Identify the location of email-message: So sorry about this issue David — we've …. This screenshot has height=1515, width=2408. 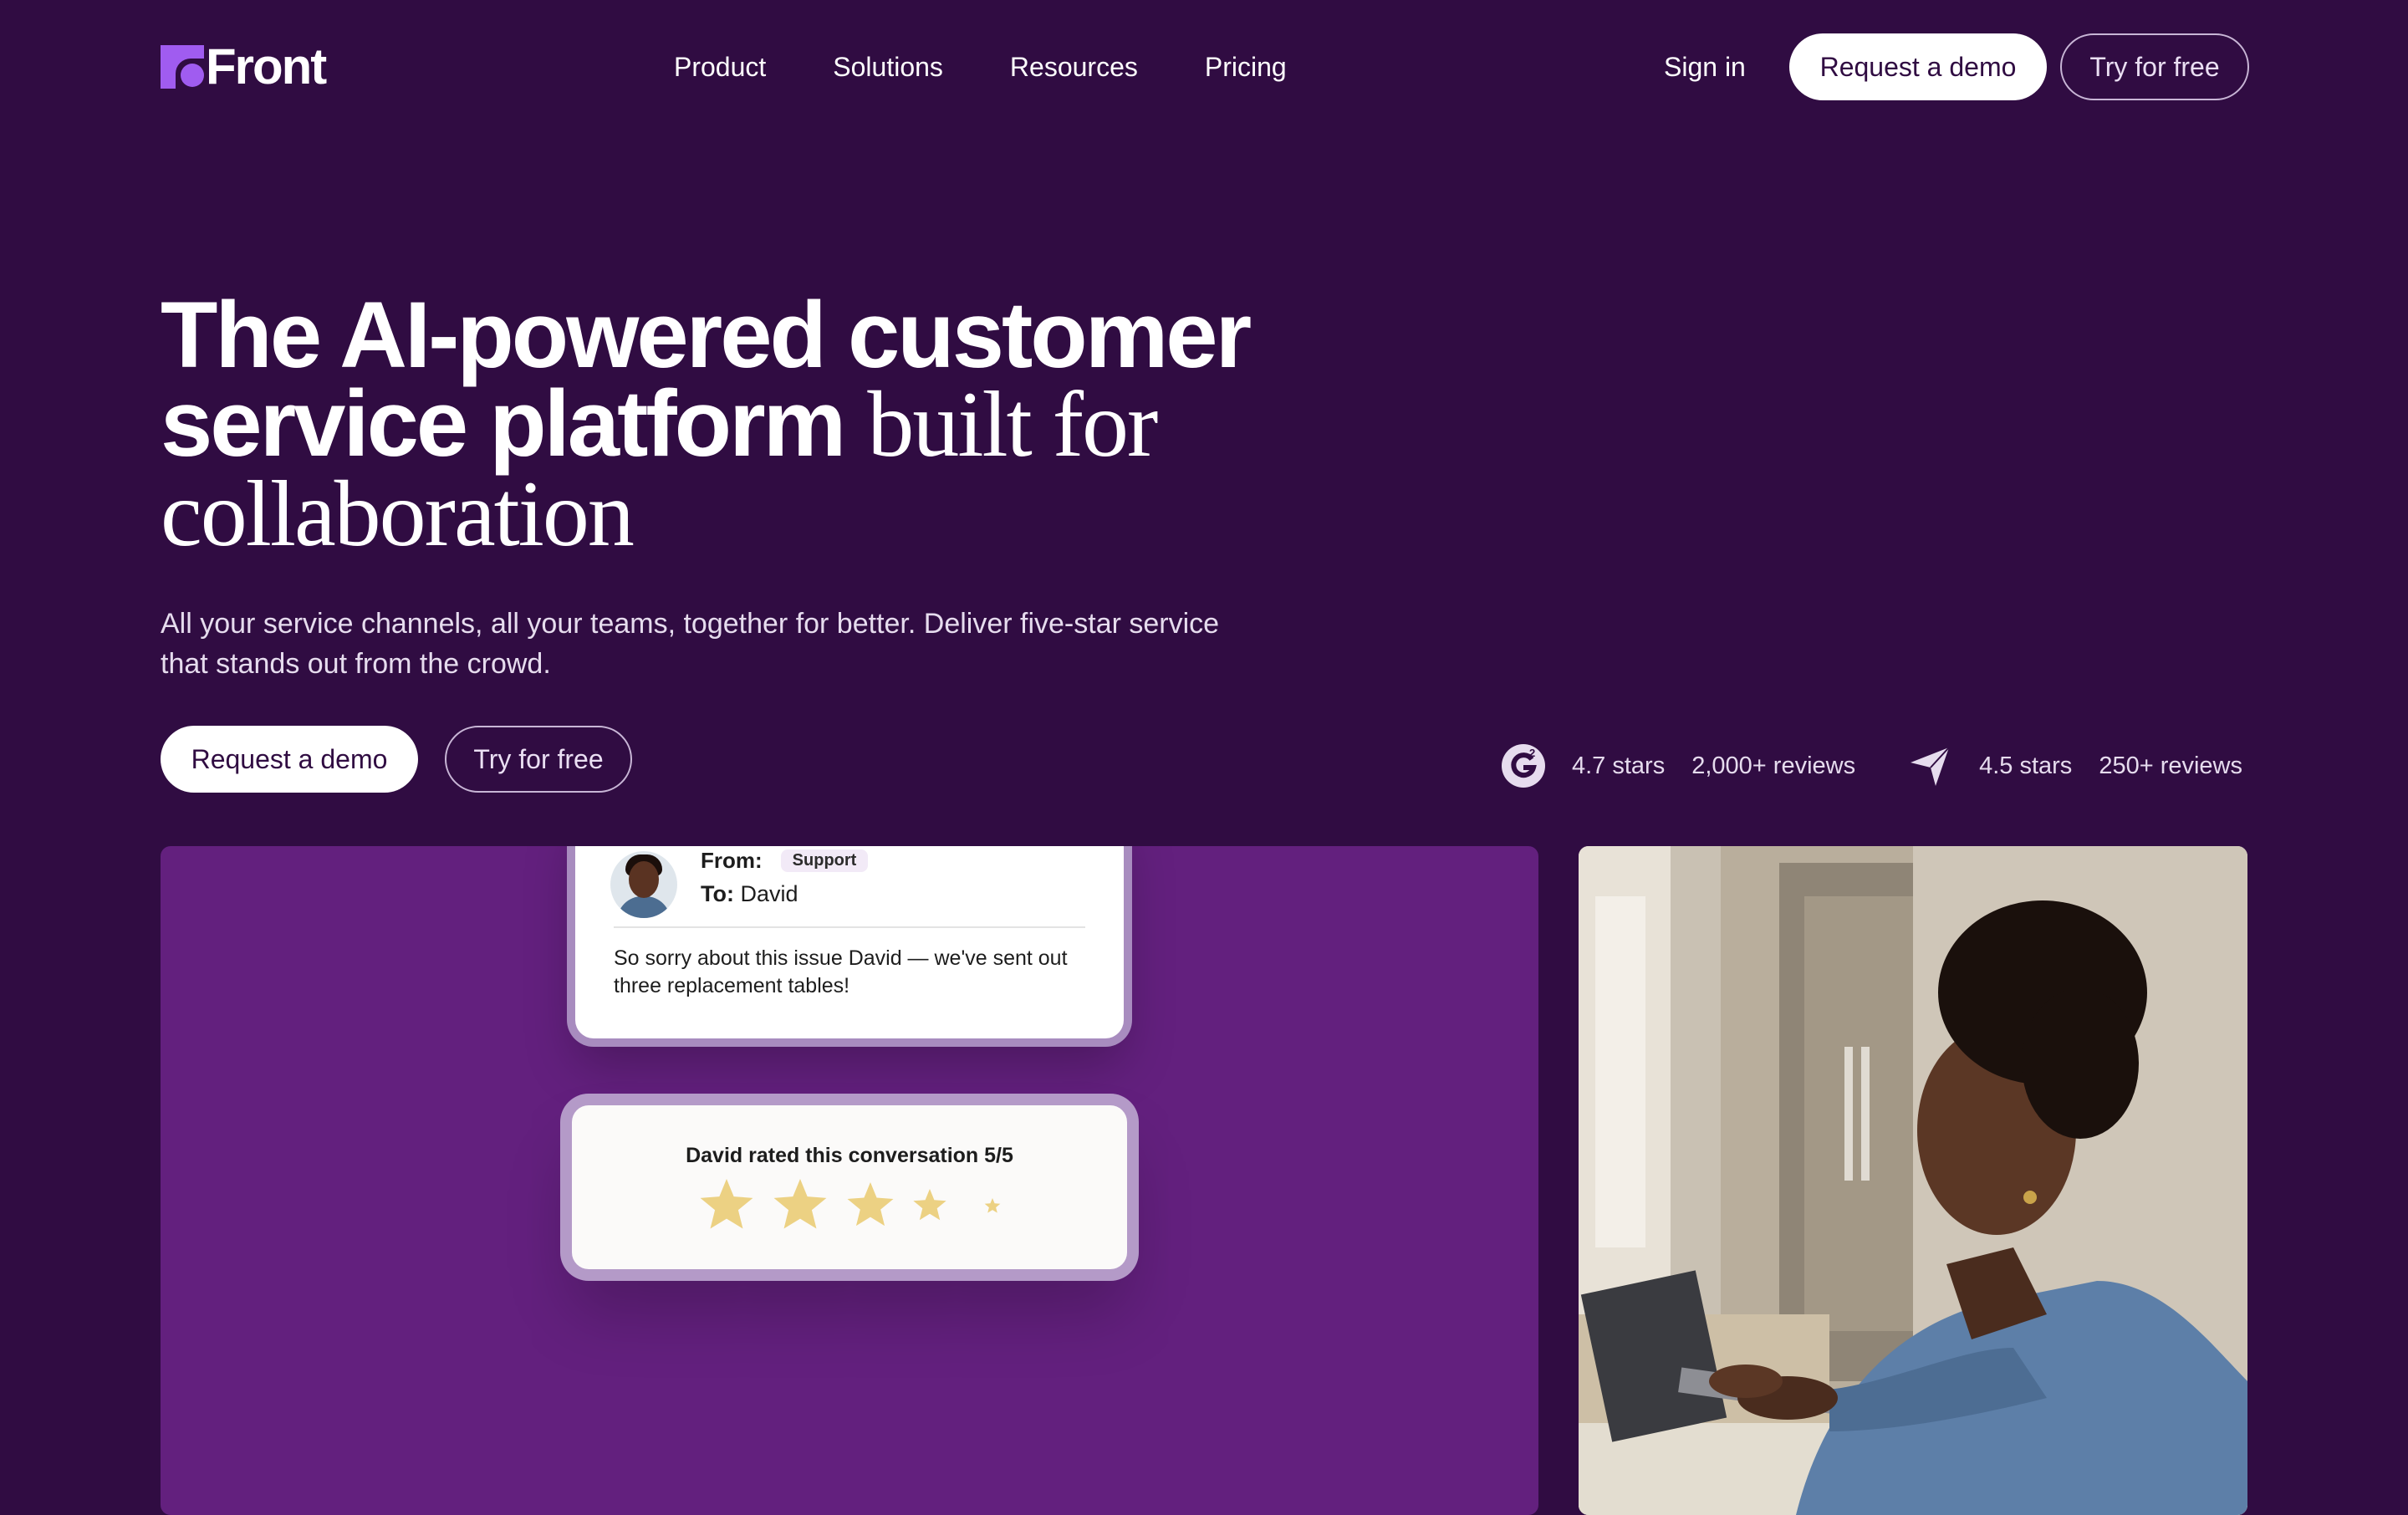
(841, 971).